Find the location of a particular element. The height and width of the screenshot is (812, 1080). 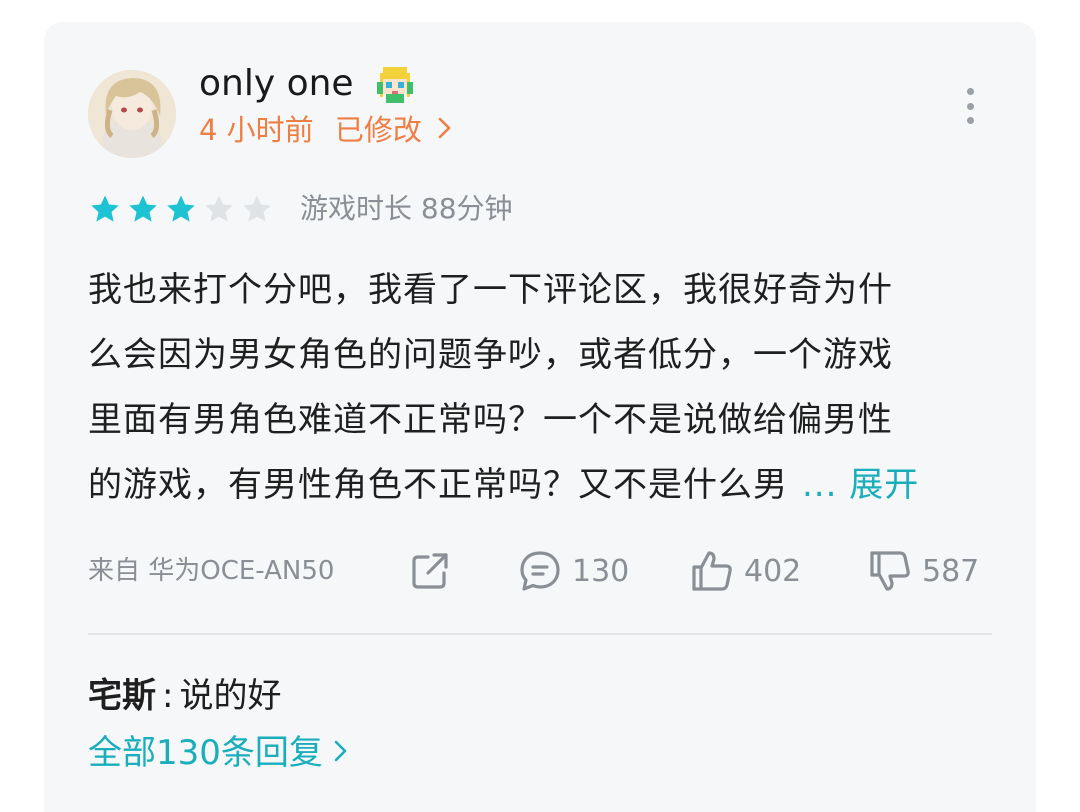

review-content-line: 里面有男角色难道不正常吗？一个不是说做给偏男性 is located at coordinates (490, 420).